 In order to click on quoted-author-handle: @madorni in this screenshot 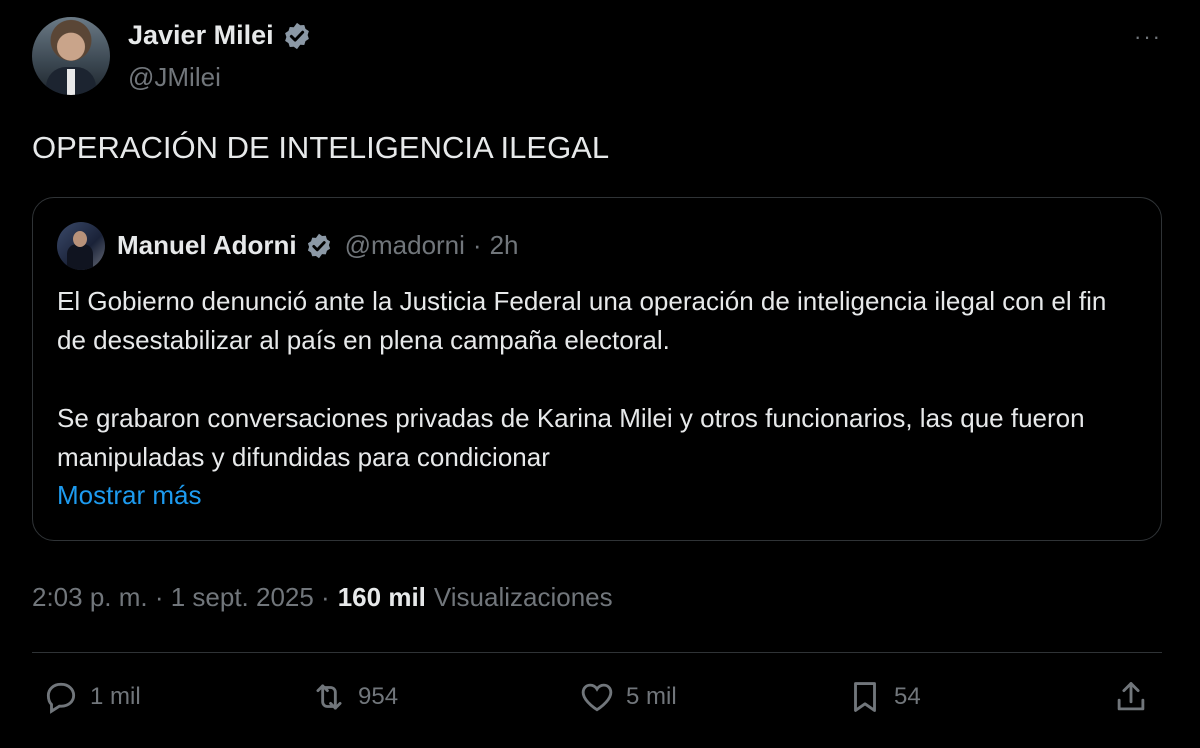, I will do `click(405, 245)`.